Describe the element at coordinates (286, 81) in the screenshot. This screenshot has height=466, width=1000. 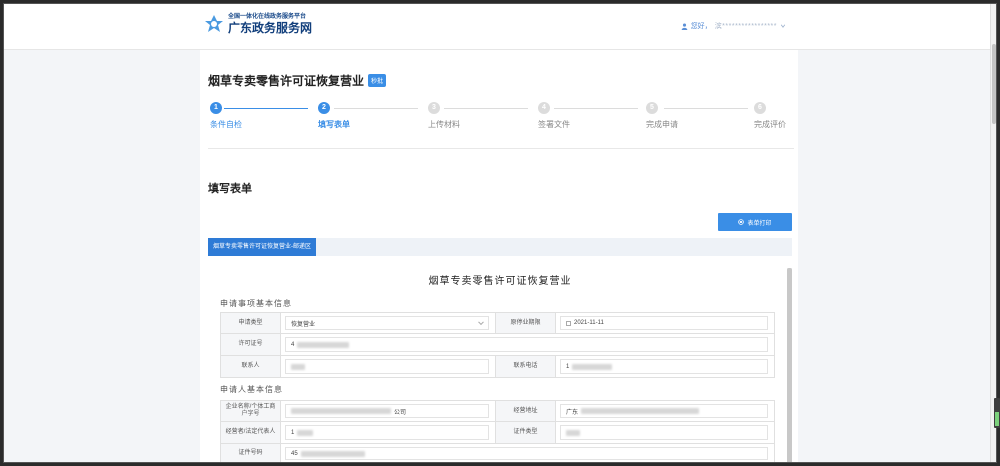
I see `page-title-text: 烟草专卖零售许可证恢复营业` at that location.